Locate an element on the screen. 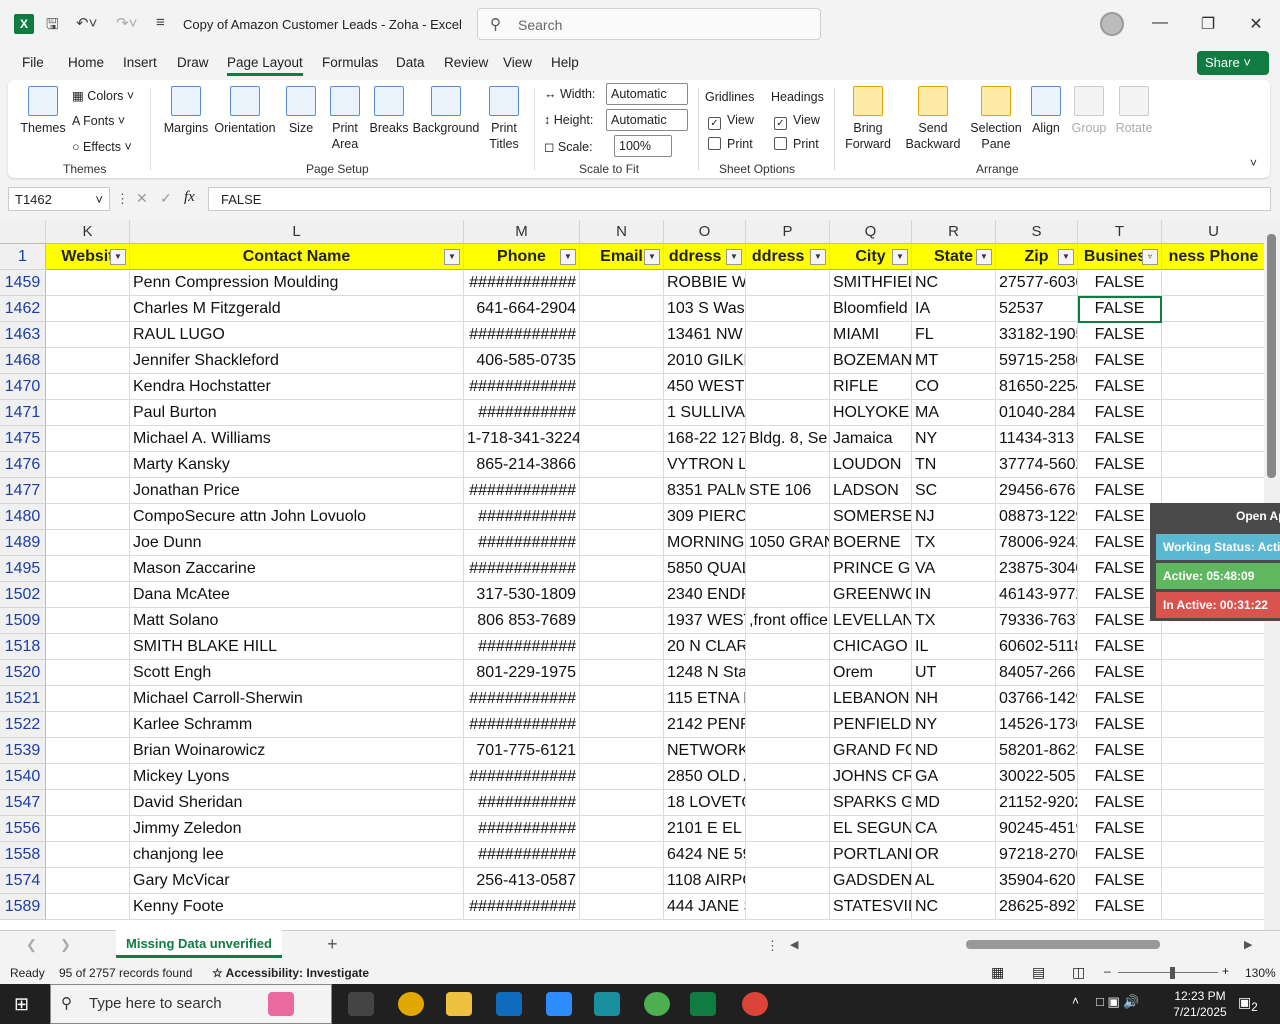  table-cell: 78006-9242 is located at coordinates (1037, 543).